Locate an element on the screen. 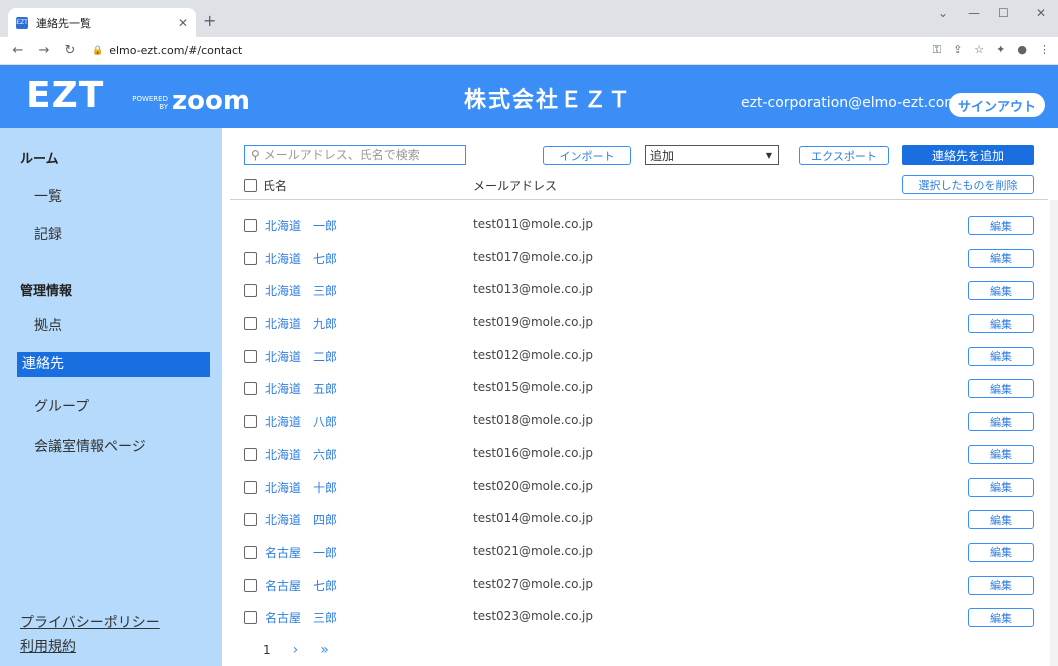 The image size is (1058, 666). sidebar-item-contacts: 連絡先 is located at coordinates (113, 364).